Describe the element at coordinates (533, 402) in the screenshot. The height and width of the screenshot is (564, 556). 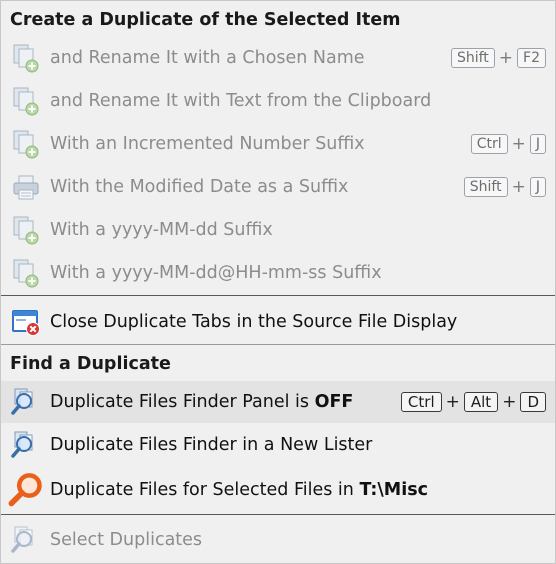
I see `key-d: D` at that location.